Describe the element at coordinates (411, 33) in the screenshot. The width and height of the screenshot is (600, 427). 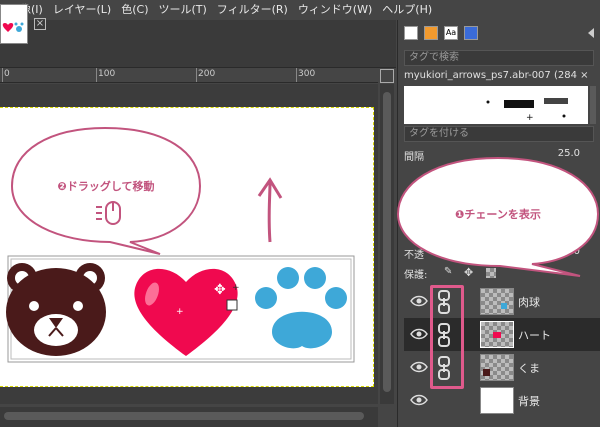
I see `brush-tab-icon` at that location.